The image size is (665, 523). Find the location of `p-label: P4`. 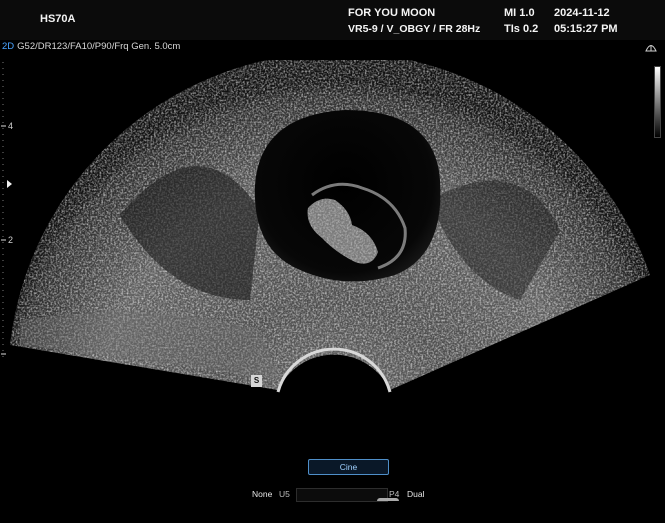

p-label: P4 is located at coordinates (394, 494).